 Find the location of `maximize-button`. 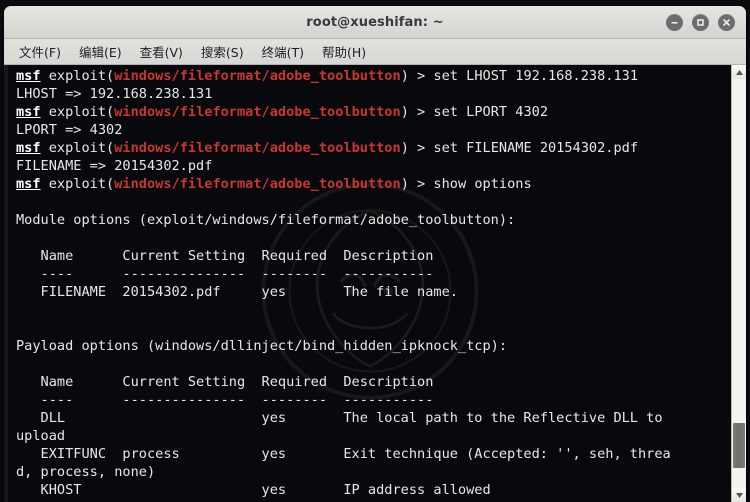

maximize-button is located at coordinates (700, 22).